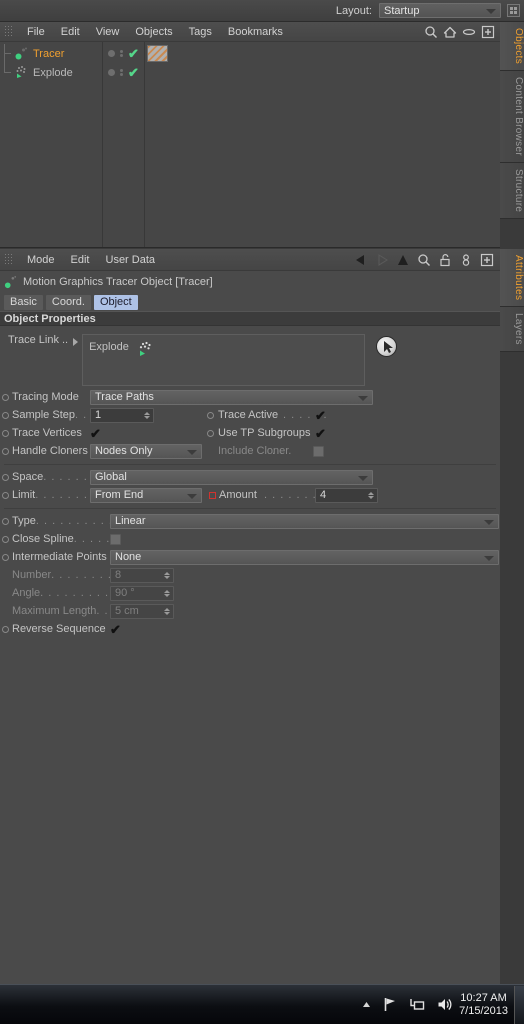 The width and height of the screenshot is (524, 1024). What do you see at coordinates (119, 495) in the screenshot?
I see `limit-value: From End` at bounding box center [119, 495].